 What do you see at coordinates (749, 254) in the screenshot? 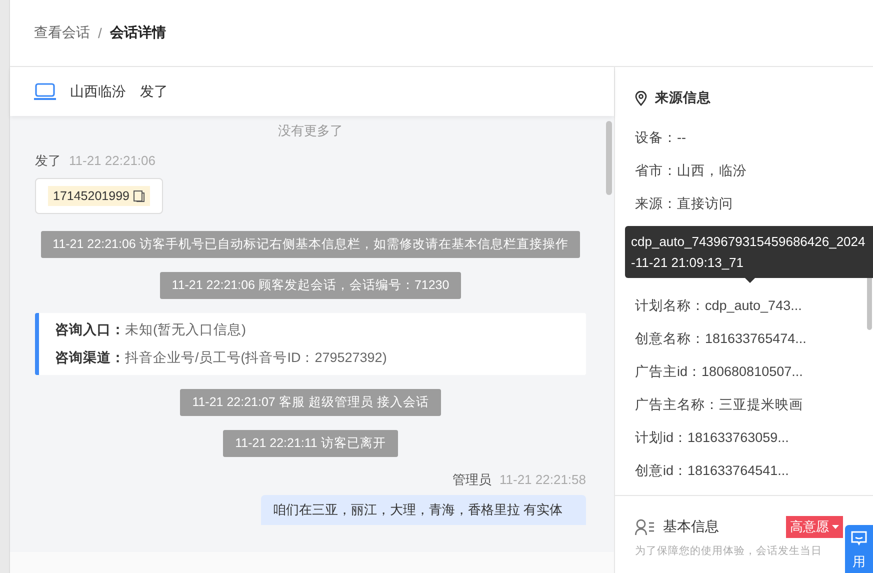
I see `tooltip: cdp_auto_7439679315459686426_2024-11-21 21:09:13_71` at bounding box center [749, 254].